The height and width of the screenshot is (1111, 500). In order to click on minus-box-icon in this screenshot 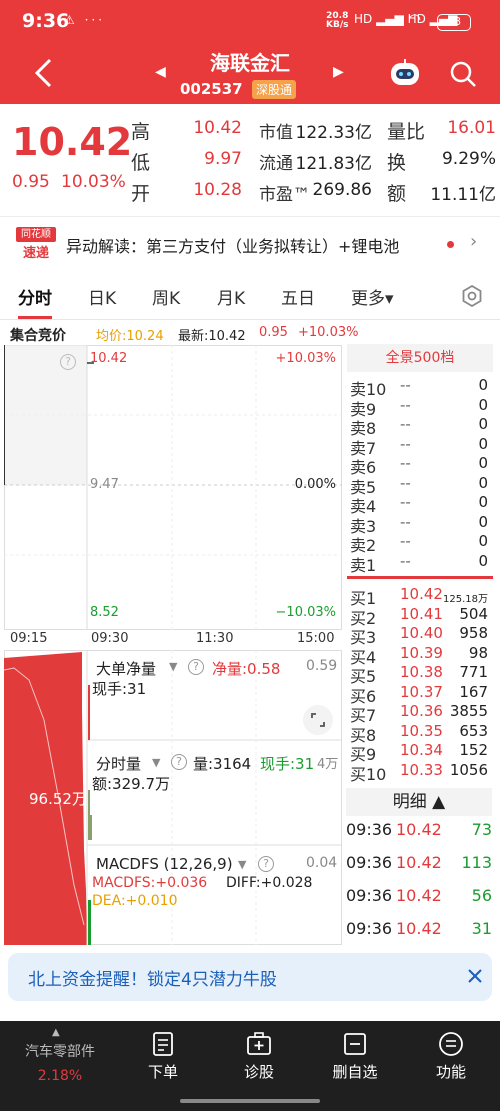, I will do `click(355, 1044)`.